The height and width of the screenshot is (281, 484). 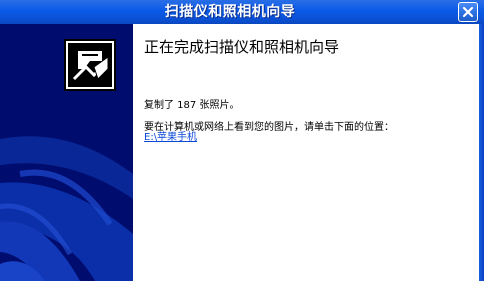 What do you see at coordinates (230, 12) in the screenshot?
I see `window-title: 扫描仪和照相机向导` at bounding box center [230, 12].